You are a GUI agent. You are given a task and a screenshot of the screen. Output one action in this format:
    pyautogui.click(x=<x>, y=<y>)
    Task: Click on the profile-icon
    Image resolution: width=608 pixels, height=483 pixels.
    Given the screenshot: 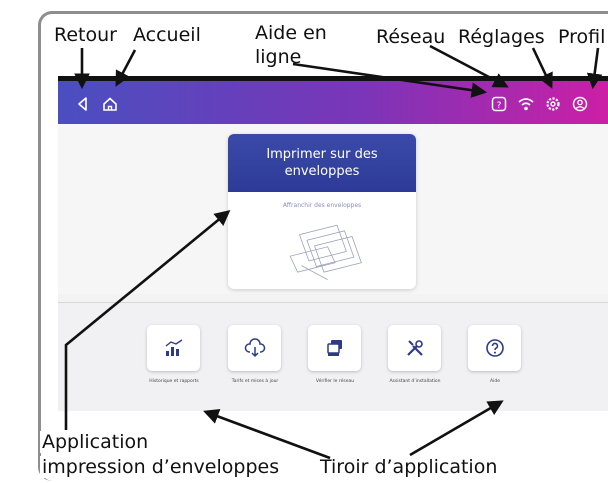 What is the action you would take?
    pyautogui.click(x=580, y=104)
    